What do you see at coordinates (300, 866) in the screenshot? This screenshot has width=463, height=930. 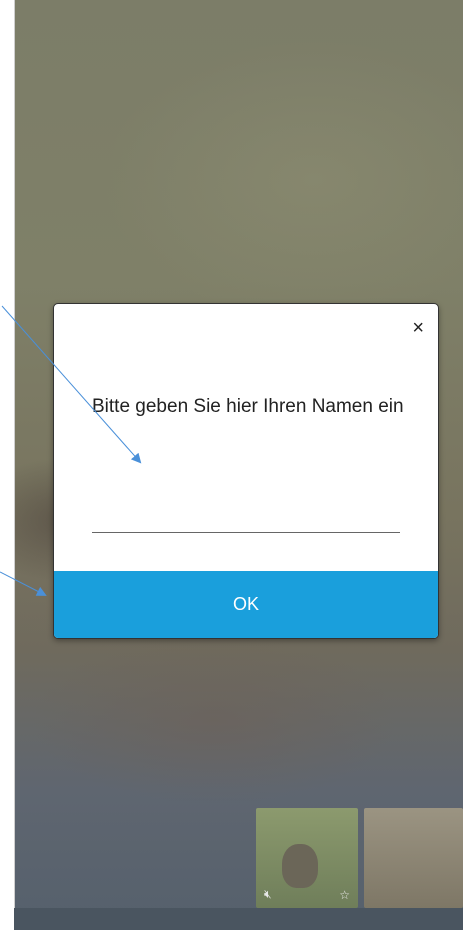 I see `participant-avatar` at bounding box center [300, 866].